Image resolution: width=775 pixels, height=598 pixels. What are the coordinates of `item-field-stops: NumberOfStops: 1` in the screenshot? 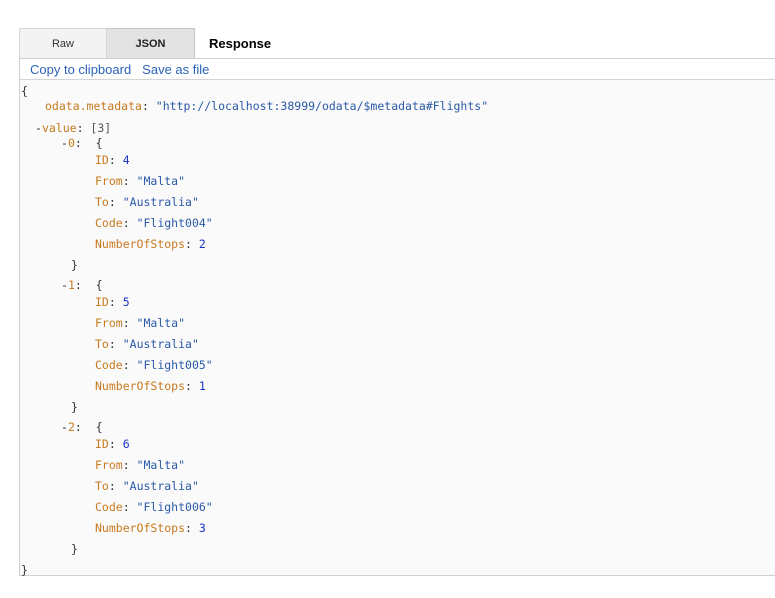 It's located at (150, 386).